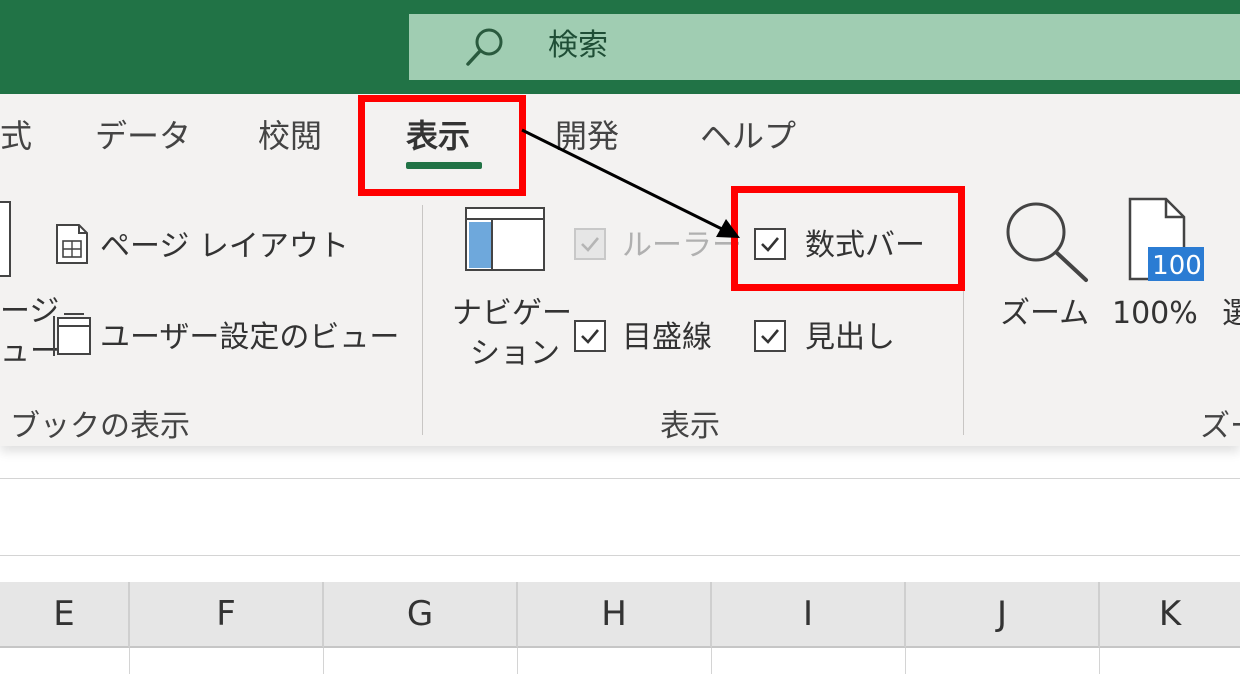 Image resolution: width=1240 pixels, height=674 pixels. What do you see at coordinates (630, 183) in the screenshot?
I see `arrow-annotation` at bounding box center [630, 183].